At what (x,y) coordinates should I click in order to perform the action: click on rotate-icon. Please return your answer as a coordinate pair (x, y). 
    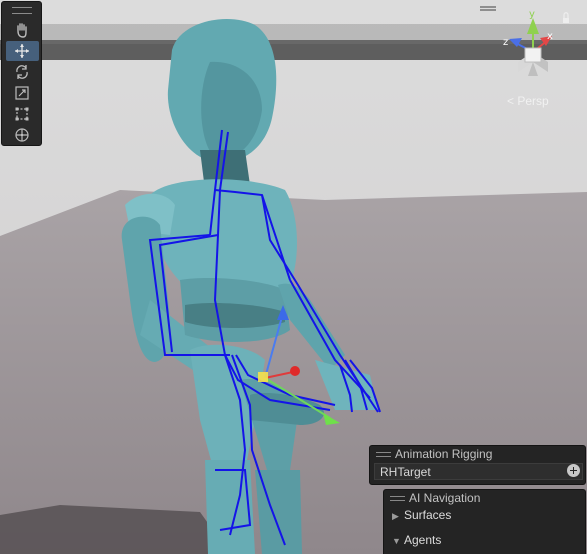
    Looking at the image, I should click on (22, 72).